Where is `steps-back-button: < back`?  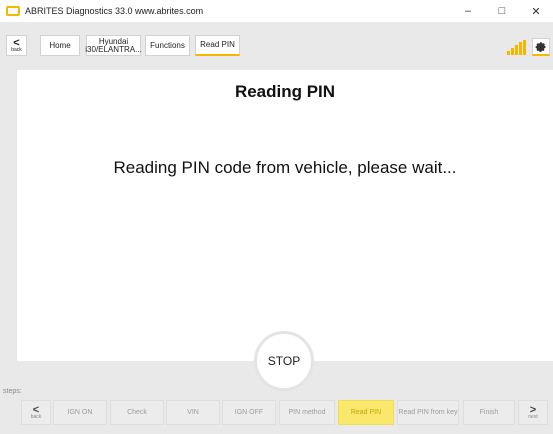
steps-back-button: < back is located at coordinates (36, 412).